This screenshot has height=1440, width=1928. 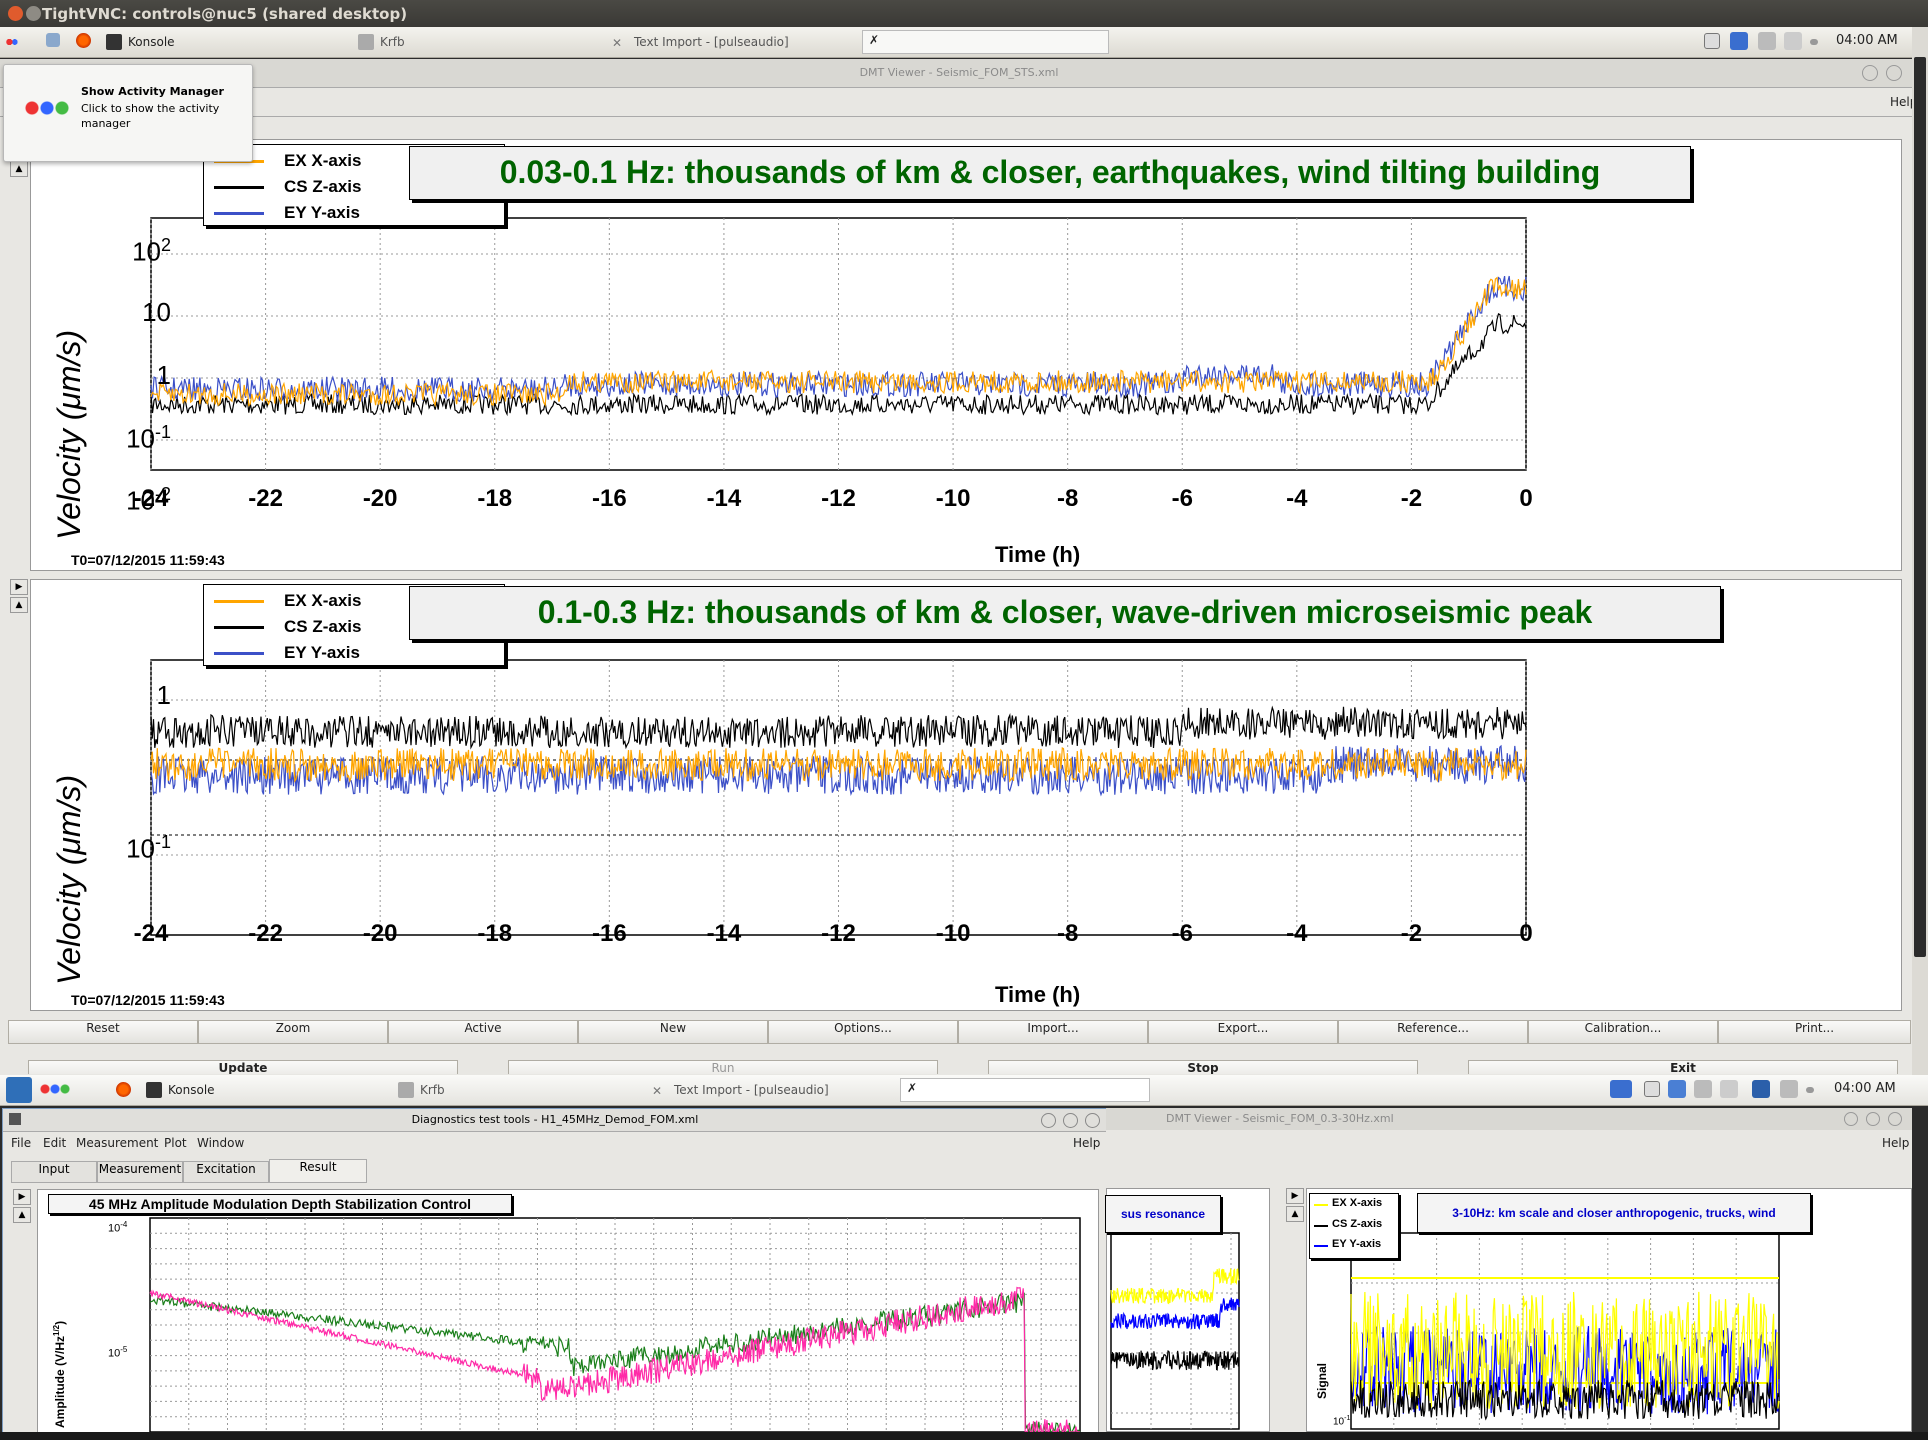 I want to click on plot-2-t0: T0=07/12/2015 11:59:43, so click(x=148, y=1000).